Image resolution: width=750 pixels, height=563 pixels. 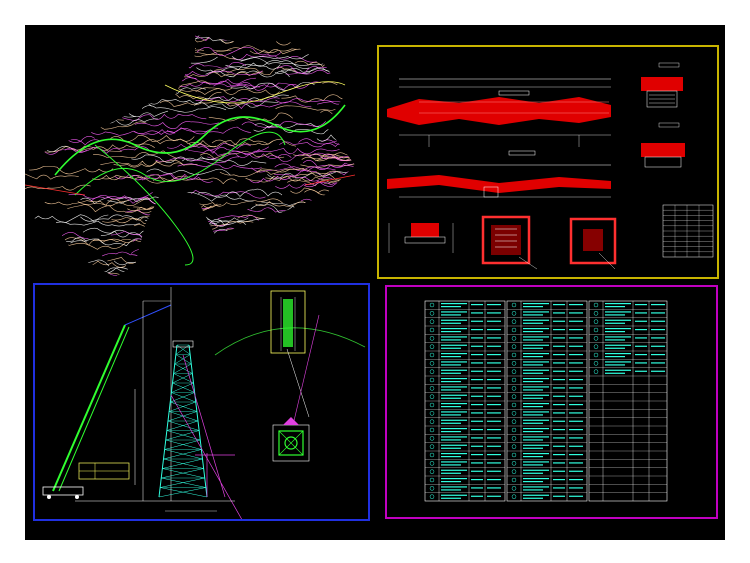 What do you see at coordinates (104, 471) in the screenshot?
I see `tower-legend-box` at bounding box center [104, 471].